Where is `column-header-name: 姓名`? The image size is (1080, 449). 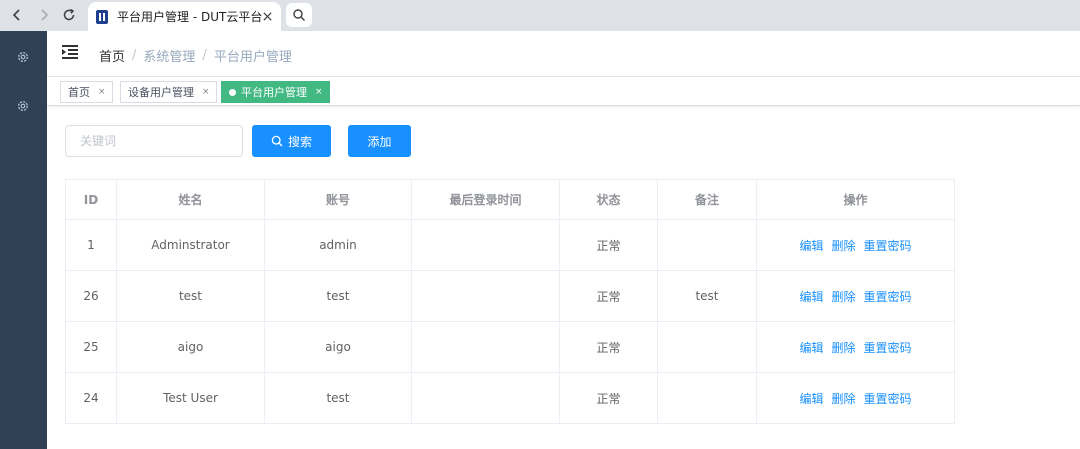
column-header-name: 姓名 is located at coordinates (190, 199).